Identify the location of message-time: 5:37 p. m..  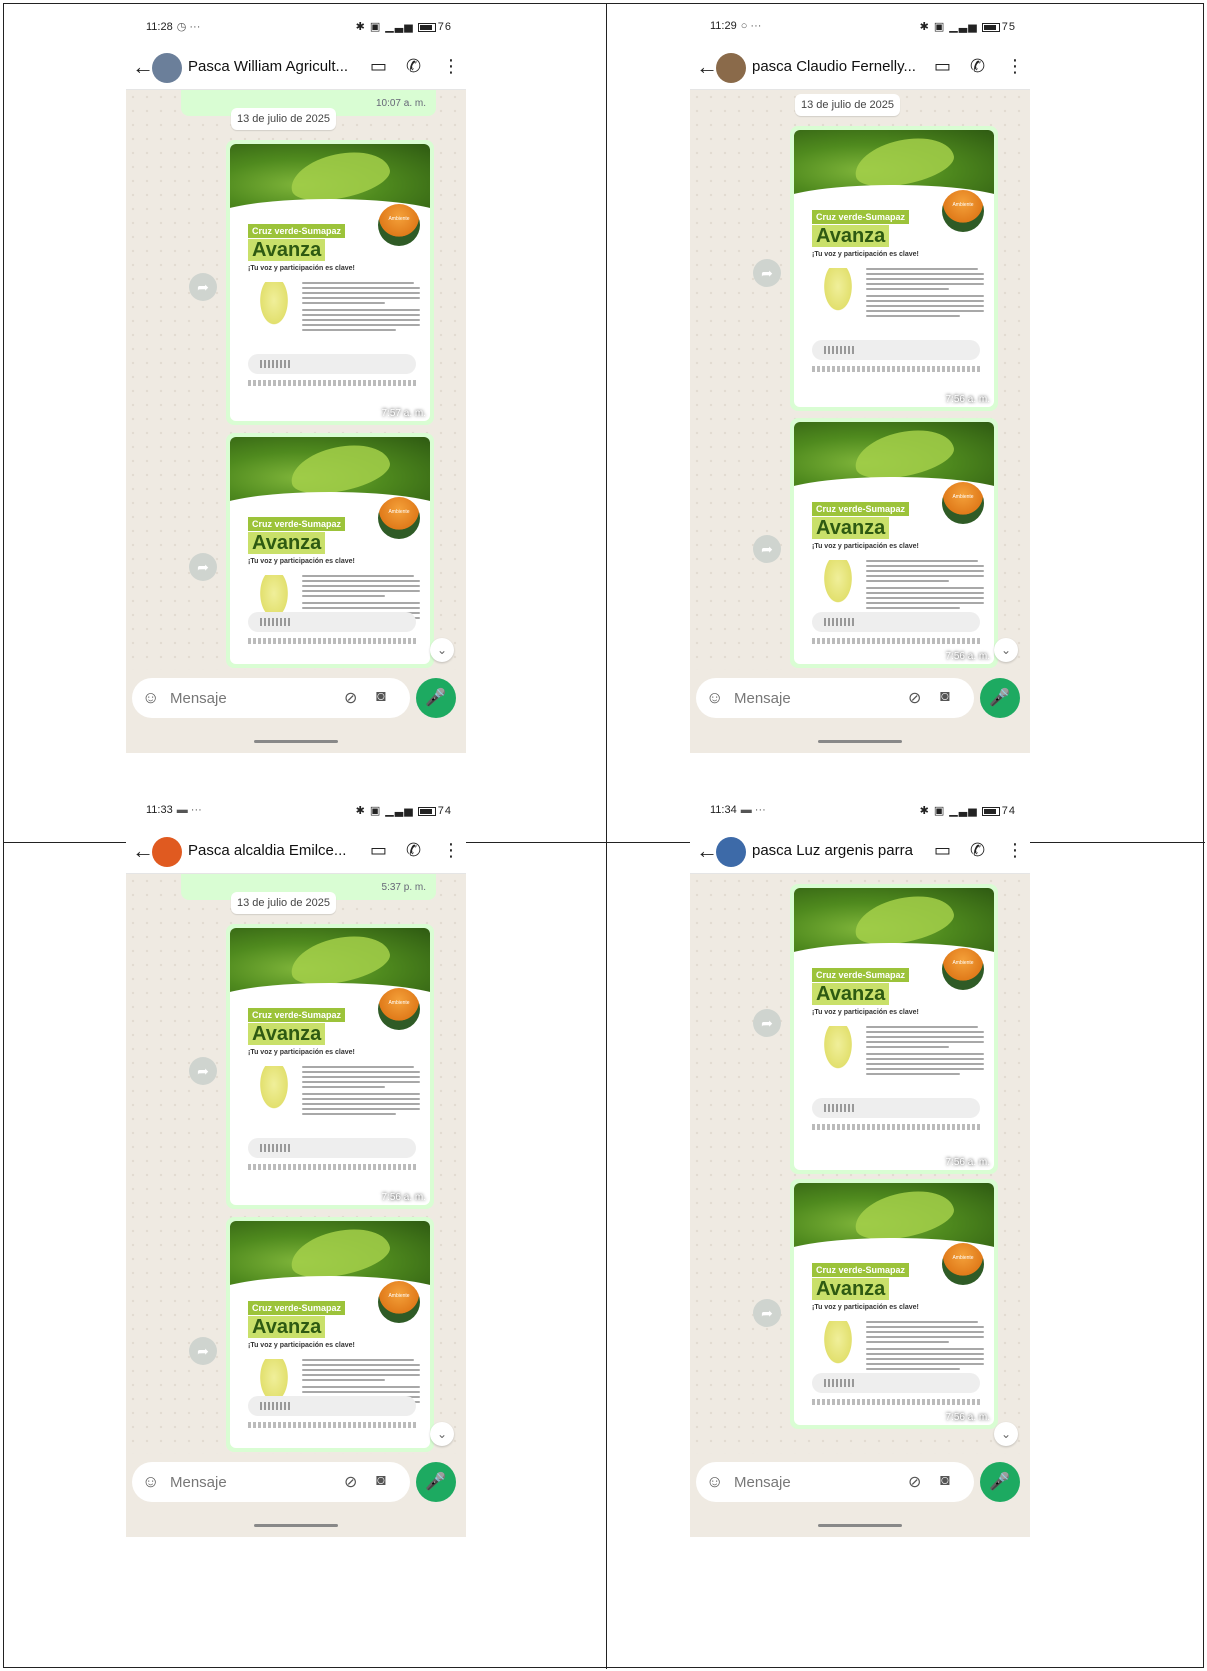
(403, 887).